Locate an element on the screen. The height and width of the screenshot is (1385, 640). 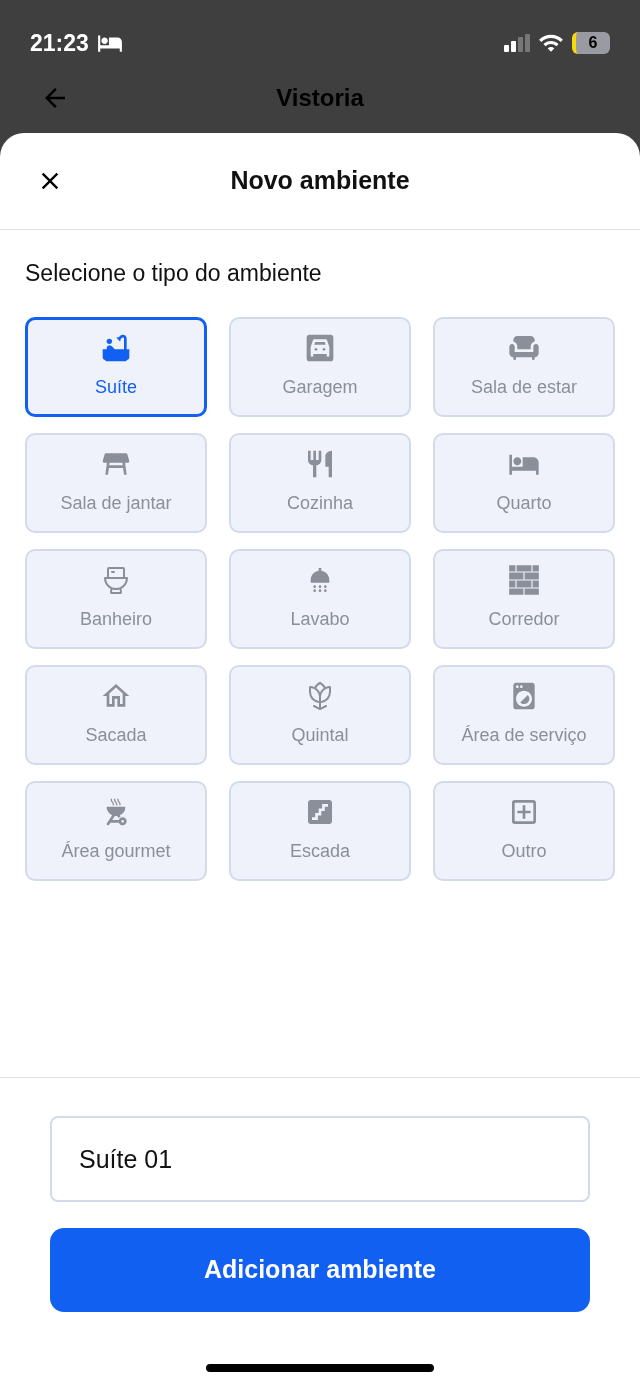
signal-icon is located at coordinates (517, 43).